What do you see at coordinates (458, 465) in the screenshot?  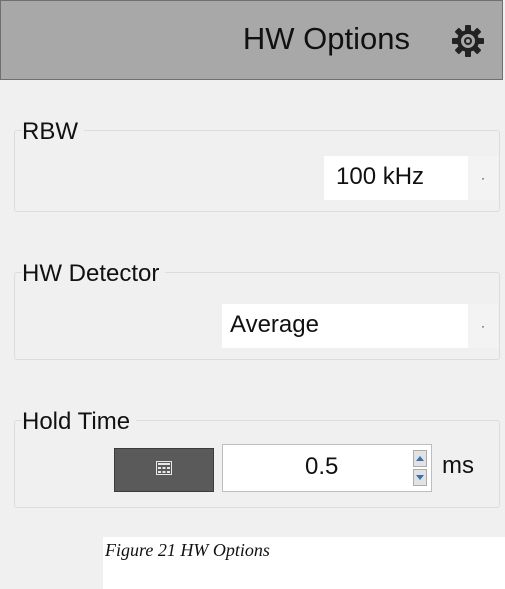 I see `hold-time-unit: ms` at bounding box center [458, 465].